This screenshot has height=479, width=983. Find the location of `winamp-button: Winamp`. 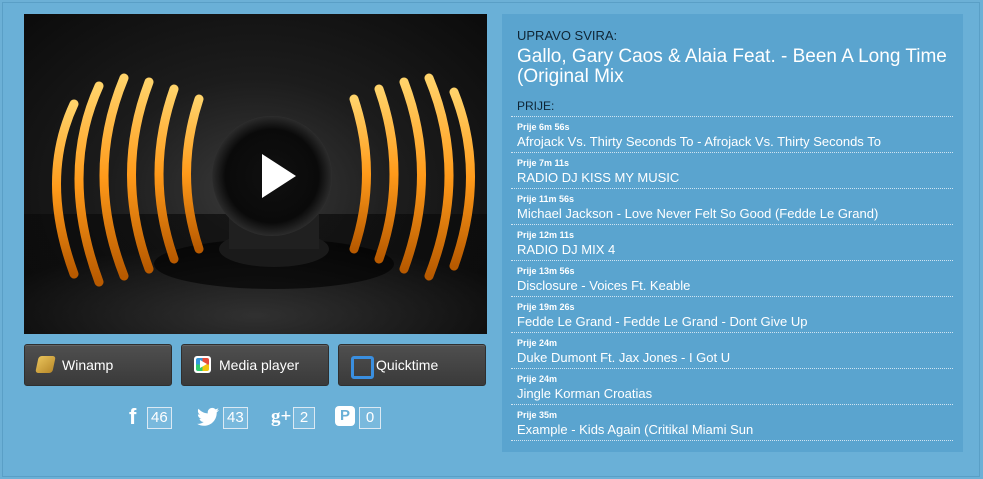

winamp-button: Winamp is located at coordinates (98, 365).